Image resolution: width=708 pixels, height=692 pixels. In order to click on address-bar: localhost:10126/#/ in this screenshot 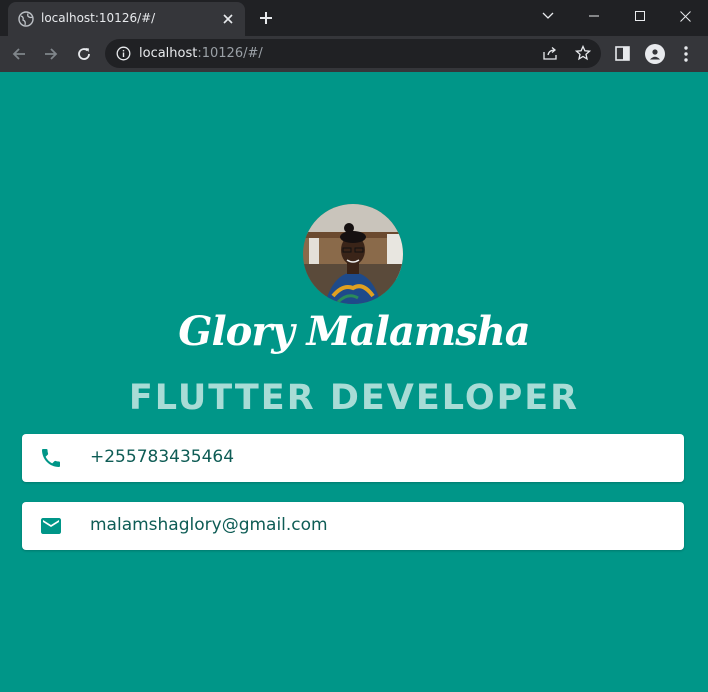, I will do `click(353, 53)`.